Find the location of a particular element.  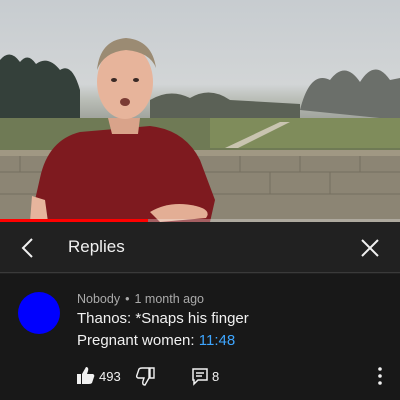

timestamp-link: 11:48 is located at coordinates (217, 340).